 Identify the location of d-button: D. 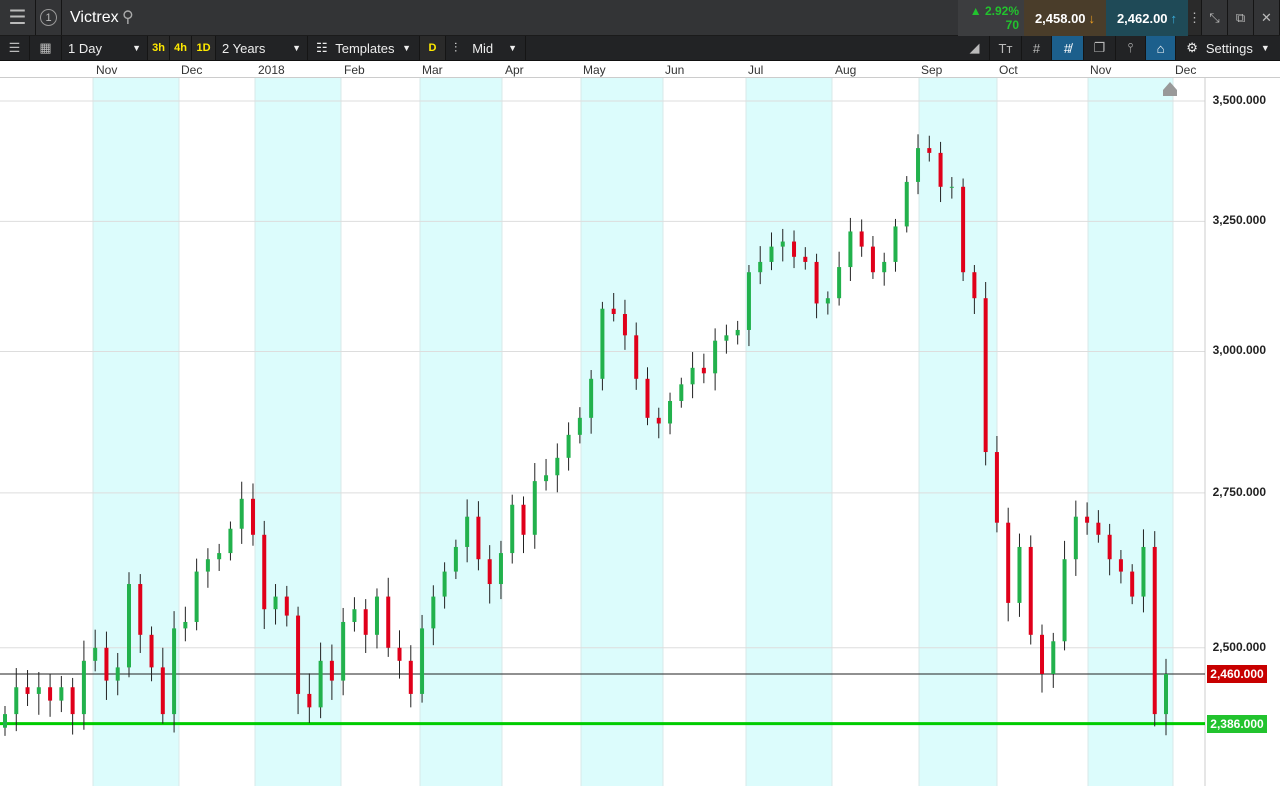
(433, 48).